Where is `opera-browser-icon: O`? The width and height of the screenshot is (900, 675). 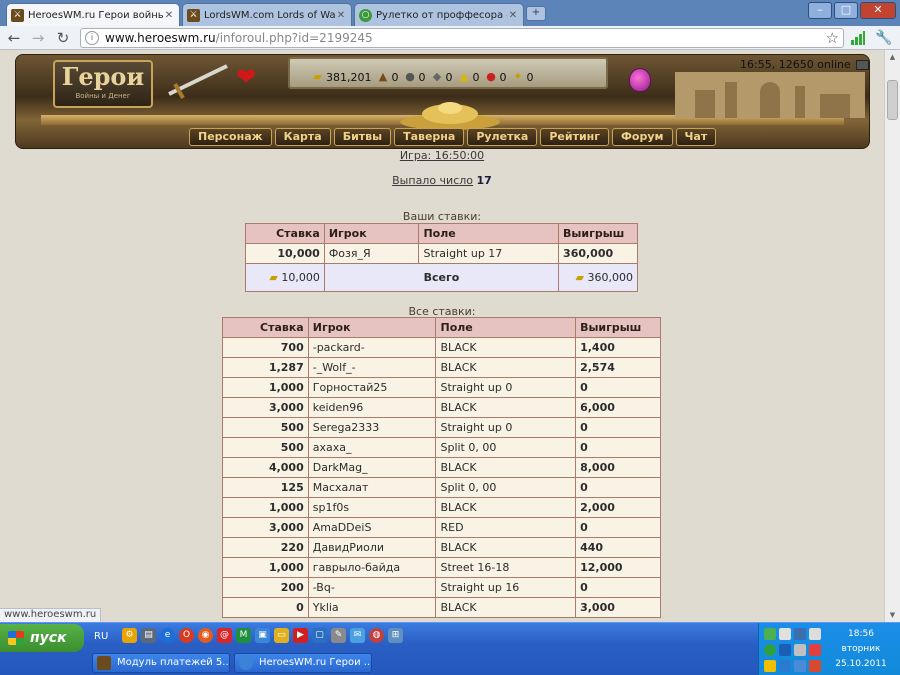
opera-browser-icon: O is located at coordinates (186, 635).